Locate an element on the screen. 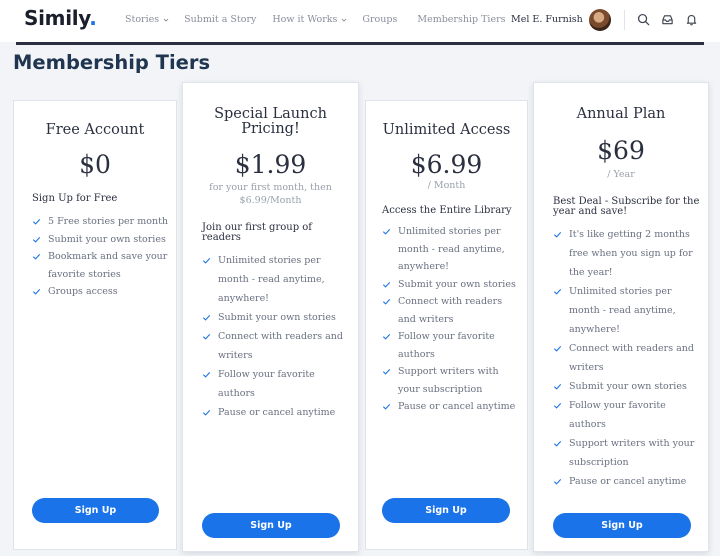 This screenshot has width=720, height=556. user-menu: Mel E. Furnish is located at coordinates (554, 19).